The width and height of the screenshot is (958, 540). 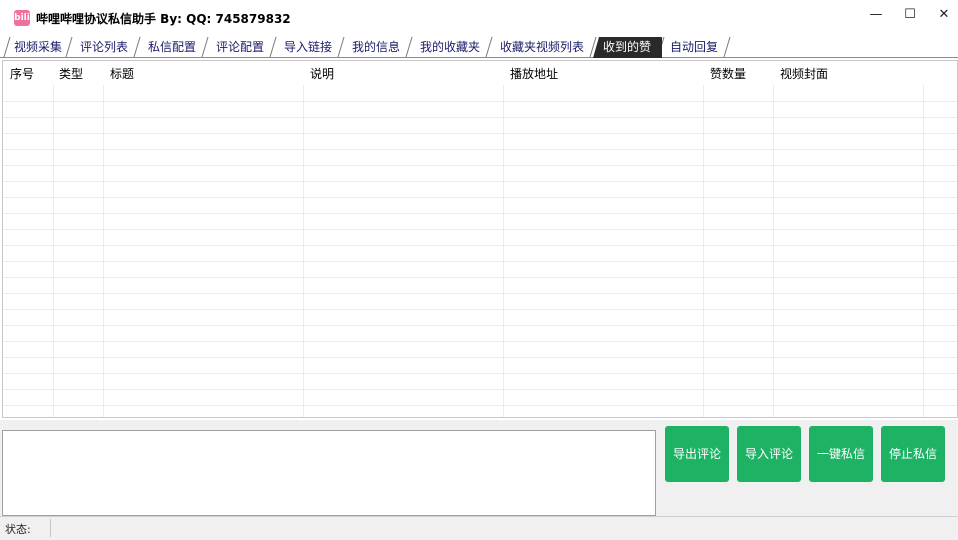 I want to click on log-textarea, so click(x=329, y=473).